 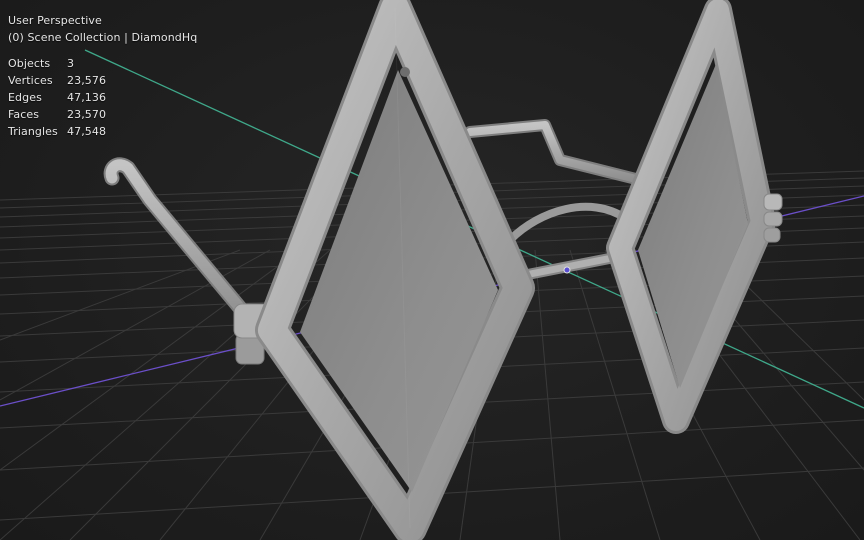 I want to click on origin-point, so click(x=567, y=270).